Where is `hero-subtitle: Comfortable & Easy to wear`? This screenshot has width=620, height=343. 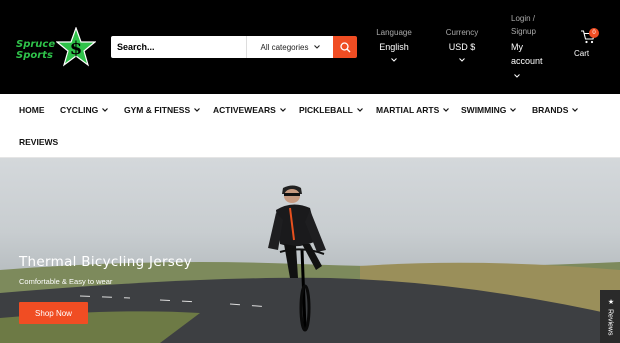 hero-subtitle: Comfortable & Easy to wear is located at coordinates (66, 281).